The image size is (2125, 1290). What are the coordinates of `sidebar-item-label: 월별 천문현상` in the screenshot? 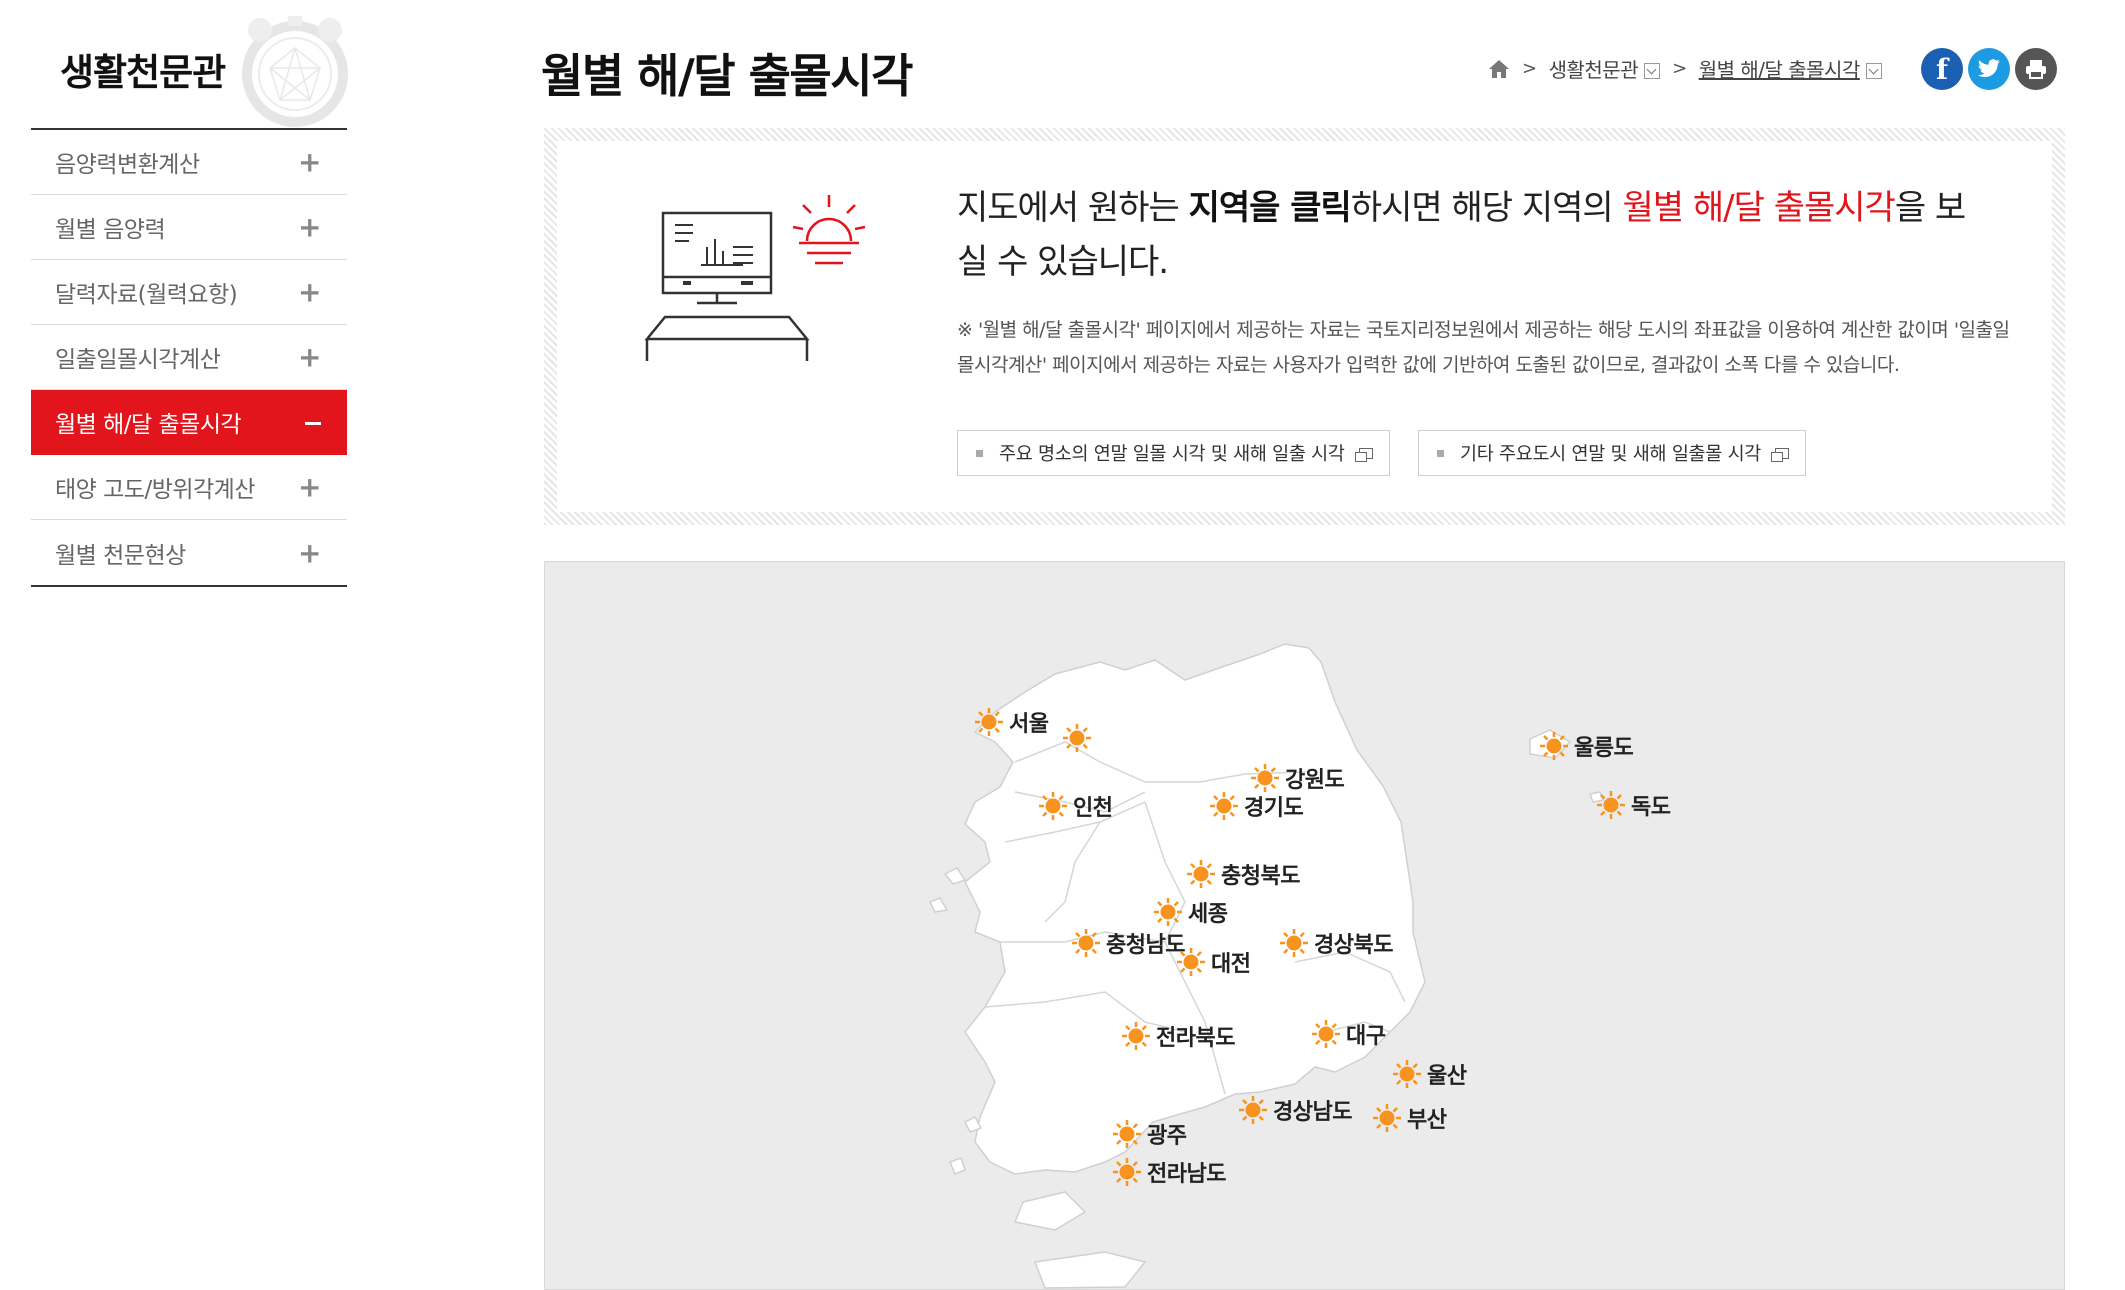 It's located at (120, 555).